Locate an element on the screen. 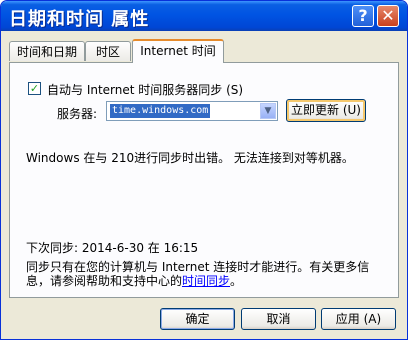 This screenshot has height=340, width=408. server-label: 服务器: is located at coordinates (77, 114).